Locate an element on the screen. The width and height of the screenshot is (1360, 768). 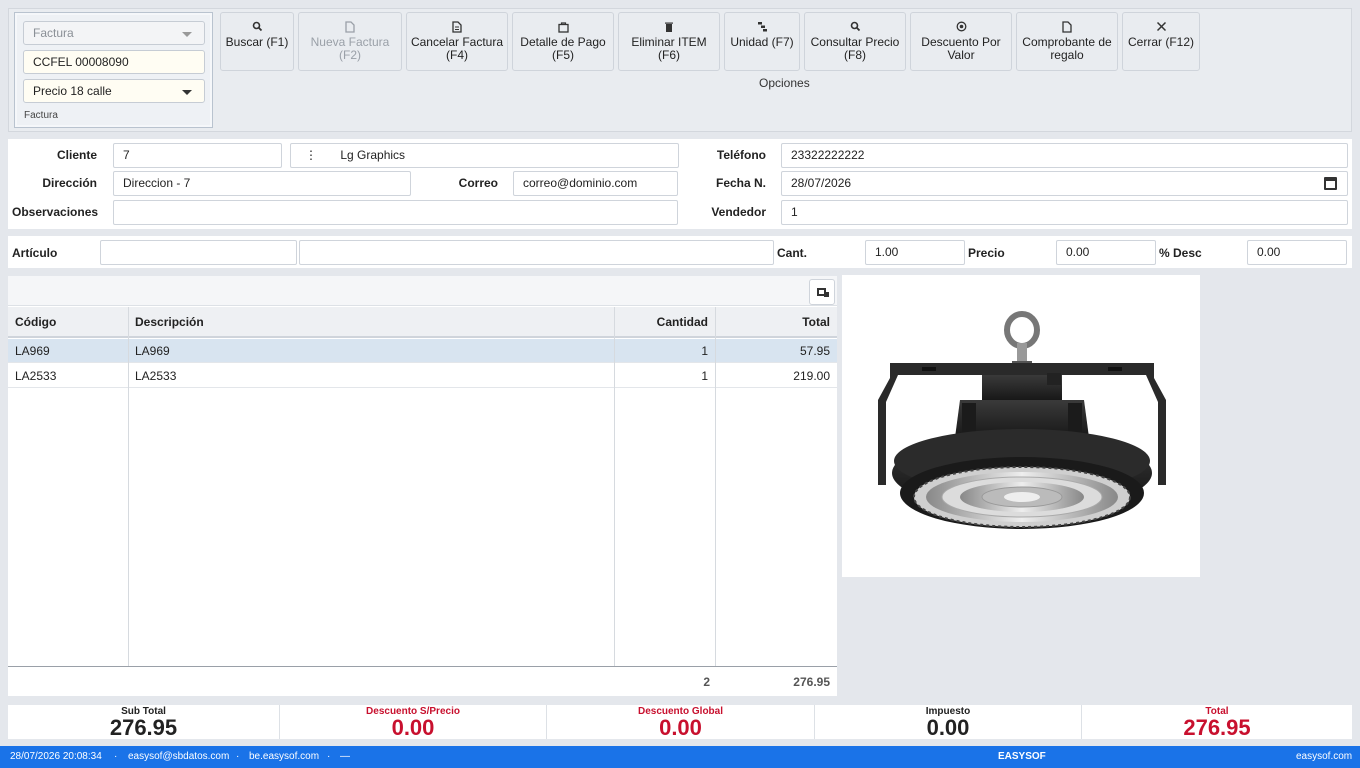
precio-input: 0.00 is located at coordinates (1106, 252).